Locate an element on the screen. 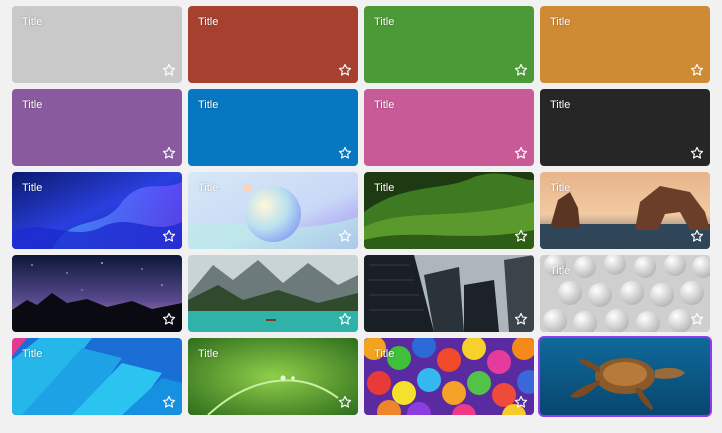 The image size is (722, 433). skyscrapers-image is located at coordinates (449, 293).